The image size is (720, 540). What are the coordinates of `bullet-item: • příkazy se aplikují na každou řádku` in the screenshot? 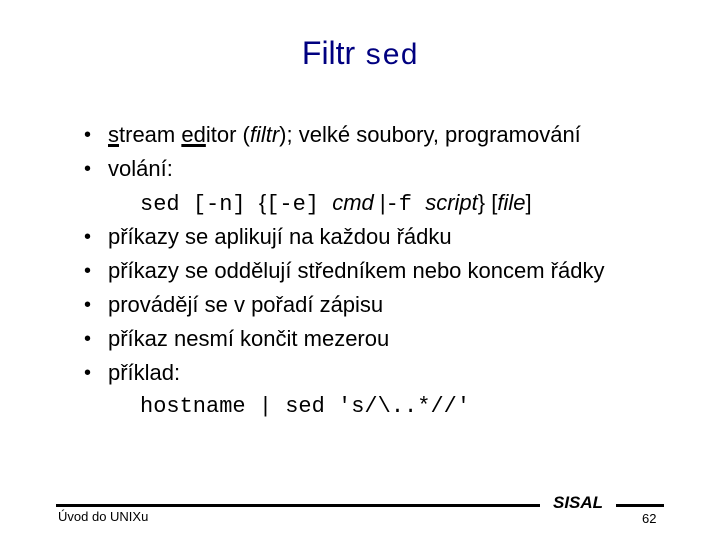 It's located at (394, 237).